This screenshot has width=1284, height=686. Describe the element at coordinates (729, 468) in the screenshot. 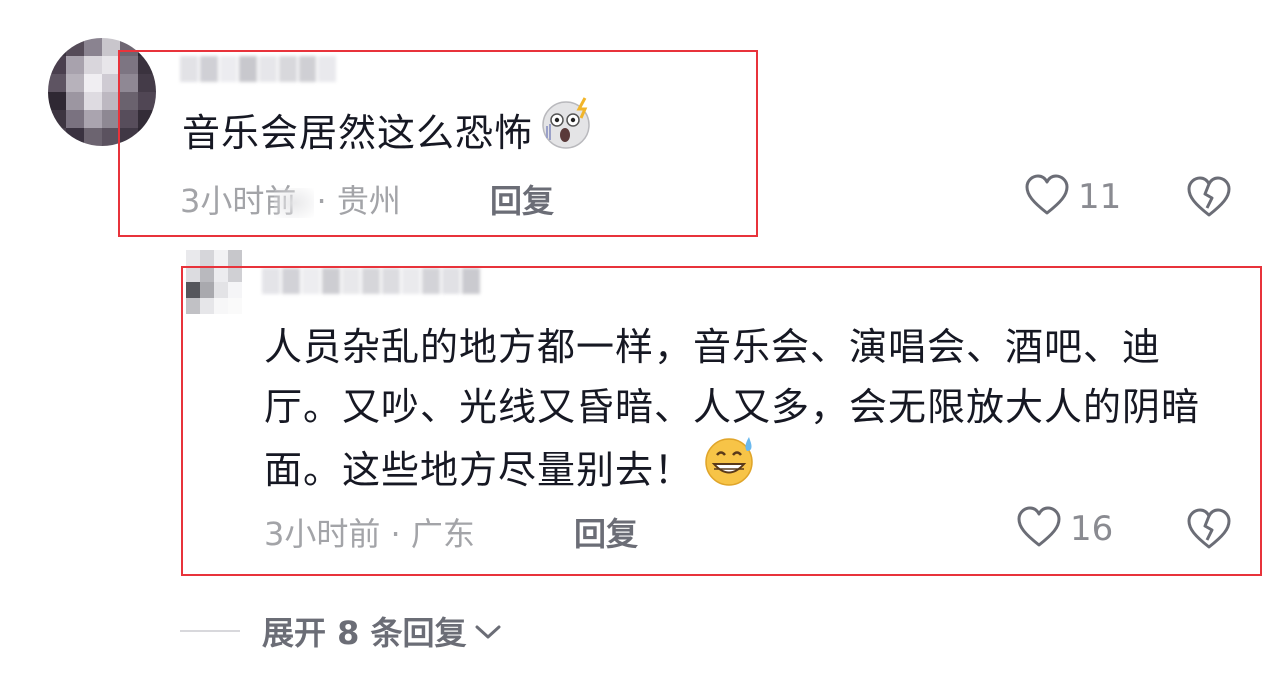

I see `grinning-sweat-icon` at that location.